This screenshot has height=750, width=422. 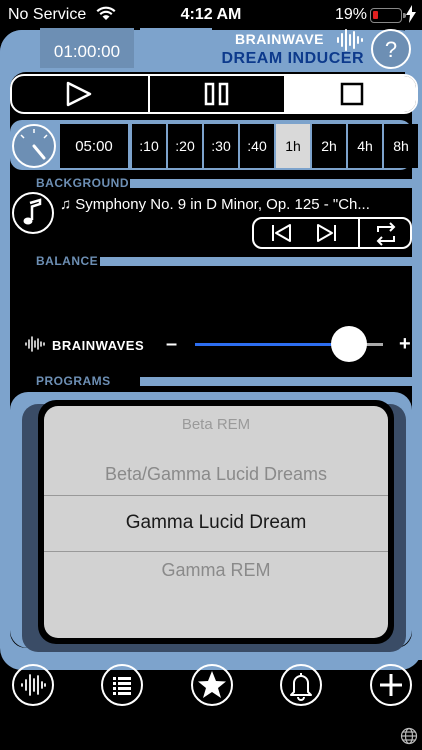 I want to click on timer-duration-text: 05:00, so click(x=94, y=146).